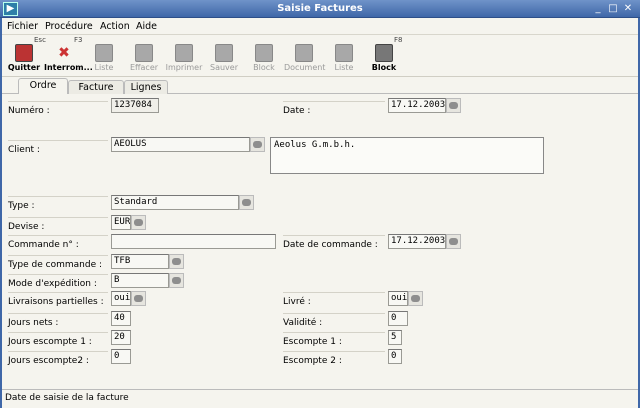  I want to click on tab-facture: Facture, so click(96, 87).